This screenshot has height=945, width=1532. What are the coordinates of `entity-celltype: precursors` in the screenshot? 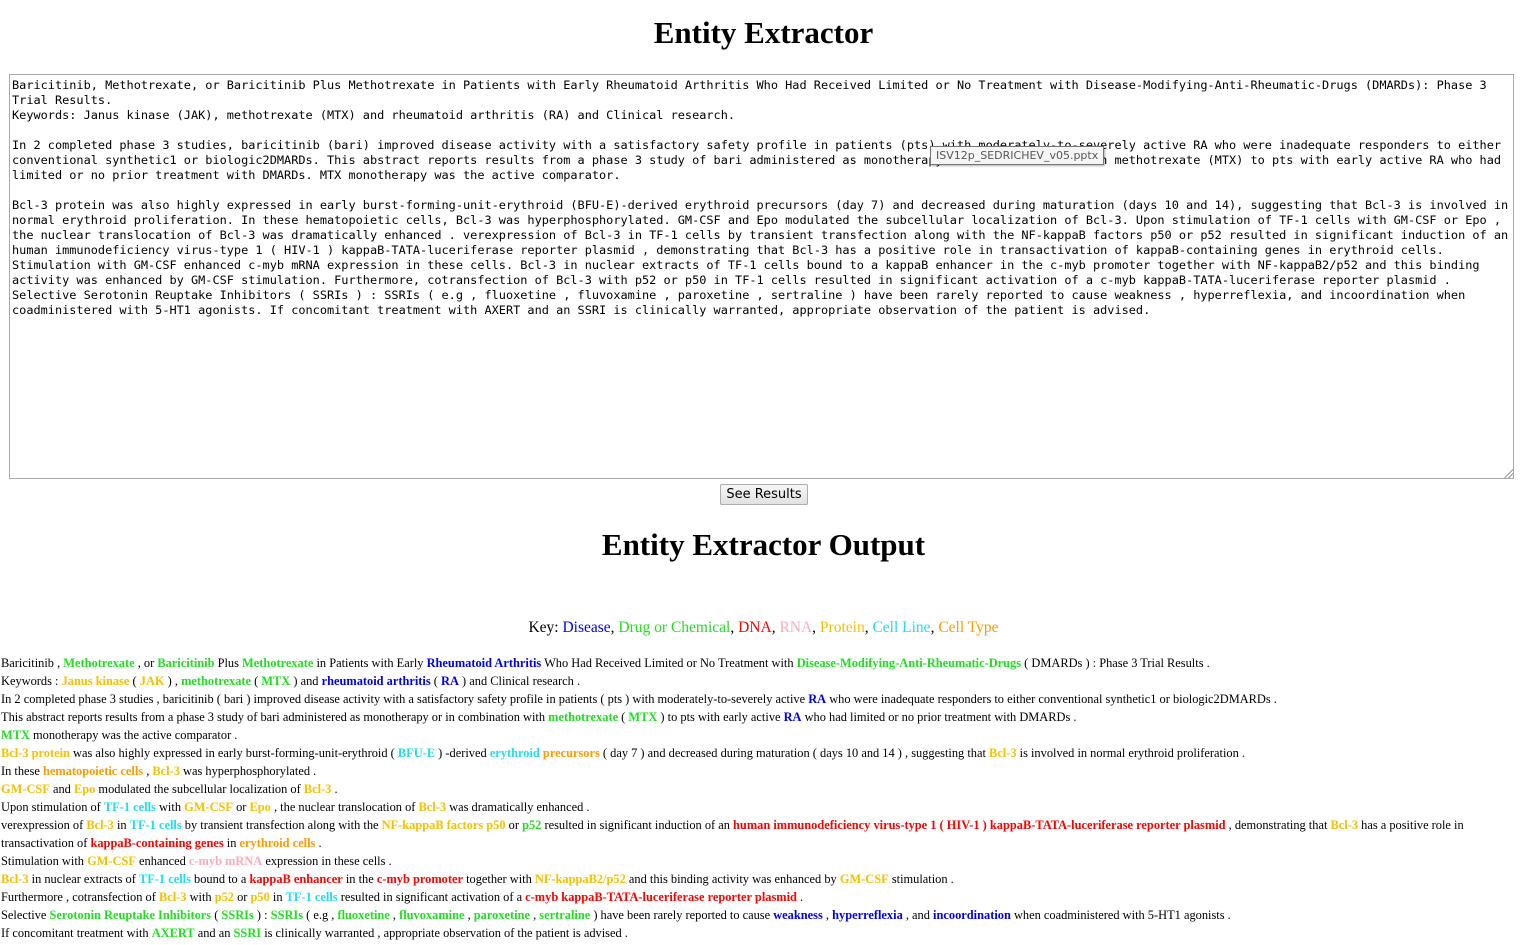 It's located at (571, 753).